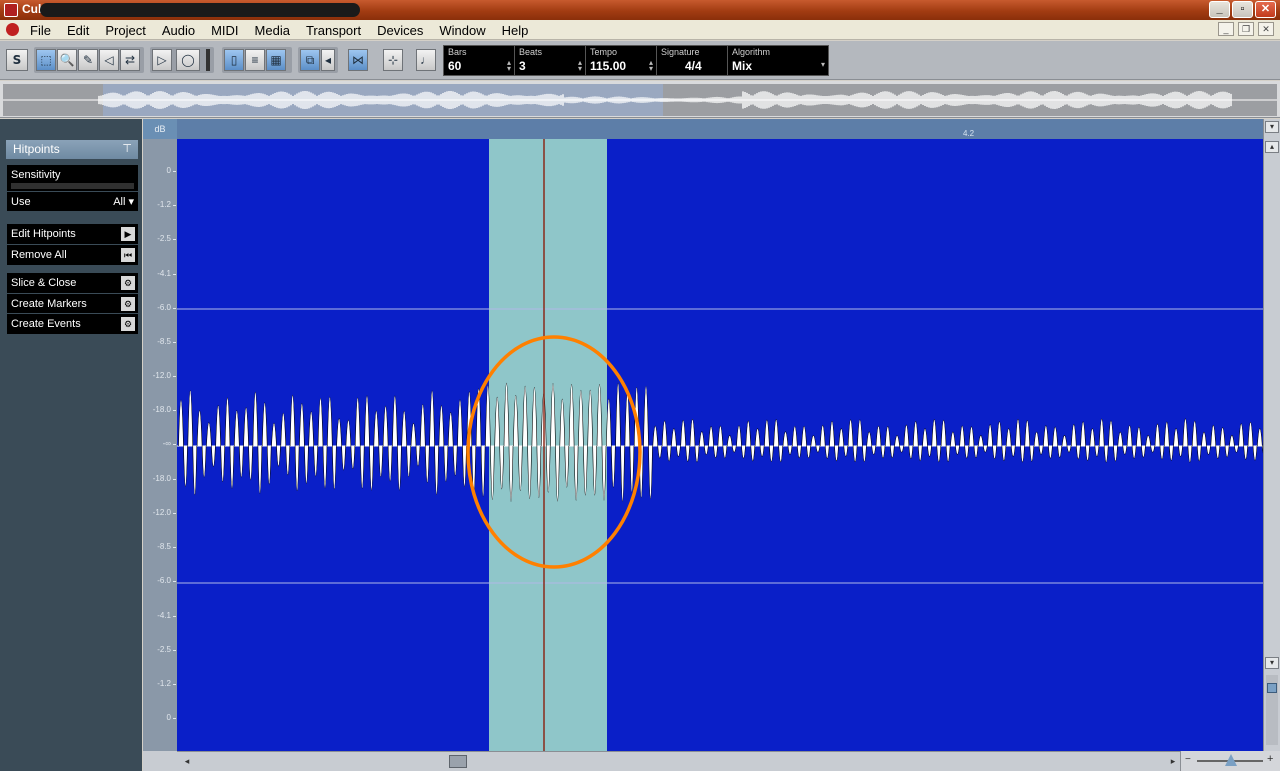 The height and width of the screenshot is (771, 1280). I want to click on inspector-icon: ▦, so click(276, 60).